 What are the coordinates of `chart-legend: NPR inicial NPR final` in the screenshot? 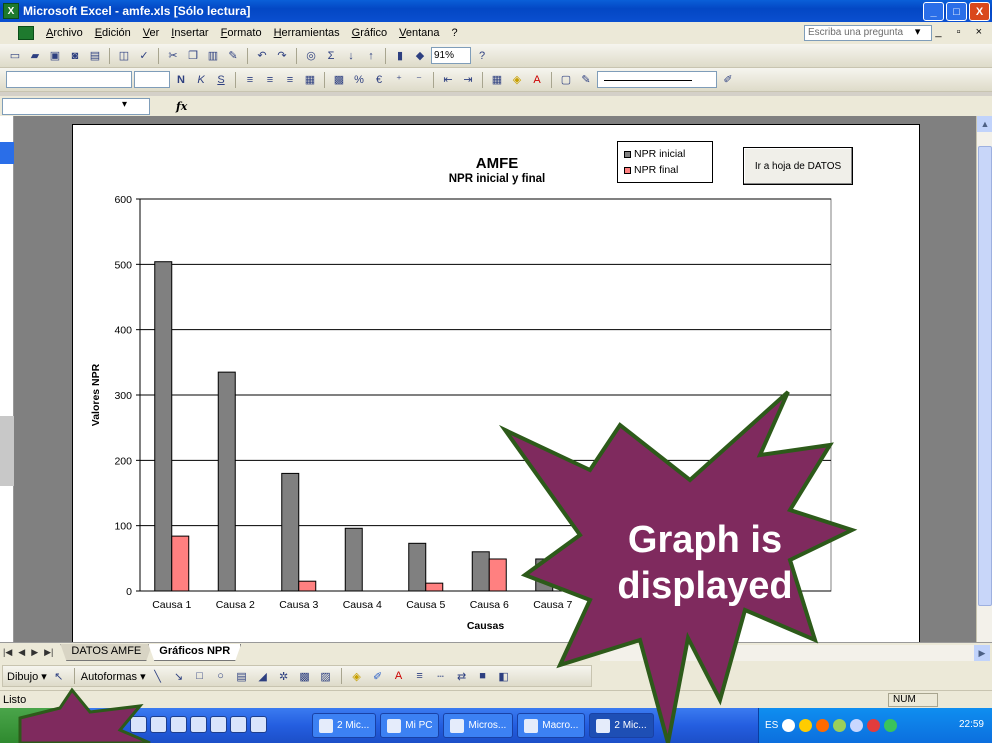 It's located at (665, 162).